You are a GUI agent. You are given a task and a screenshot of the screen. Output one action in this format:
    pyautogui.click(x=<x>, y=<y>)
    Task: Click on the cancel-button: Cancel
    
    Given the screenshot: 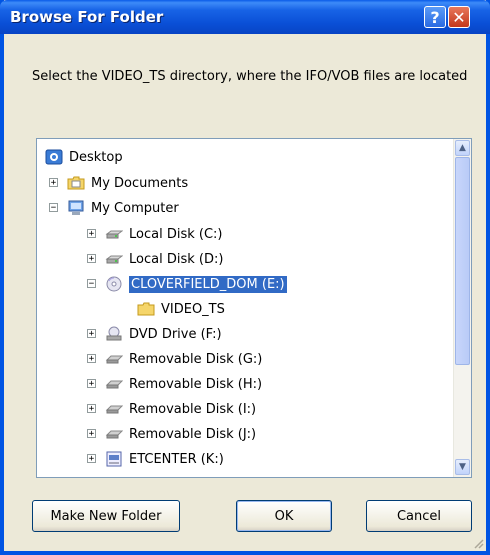 What is the action you would take?
    pyautogui.click(x=419, y=516)
    